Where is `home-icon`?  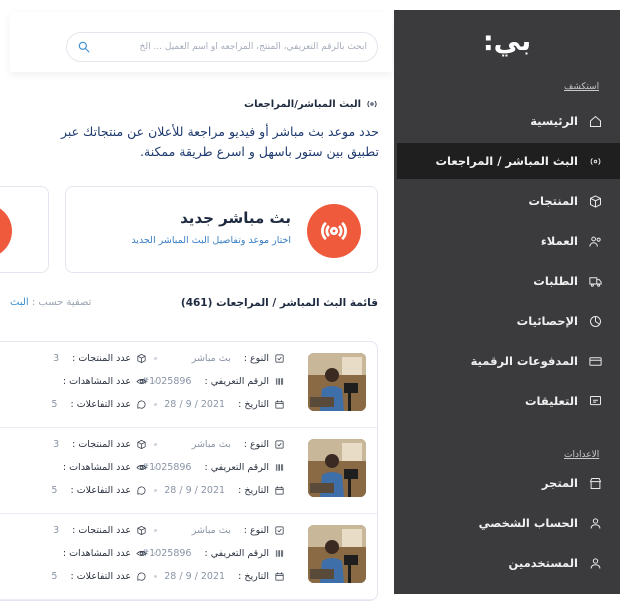
home-icon is located at coordinates (595, 121).